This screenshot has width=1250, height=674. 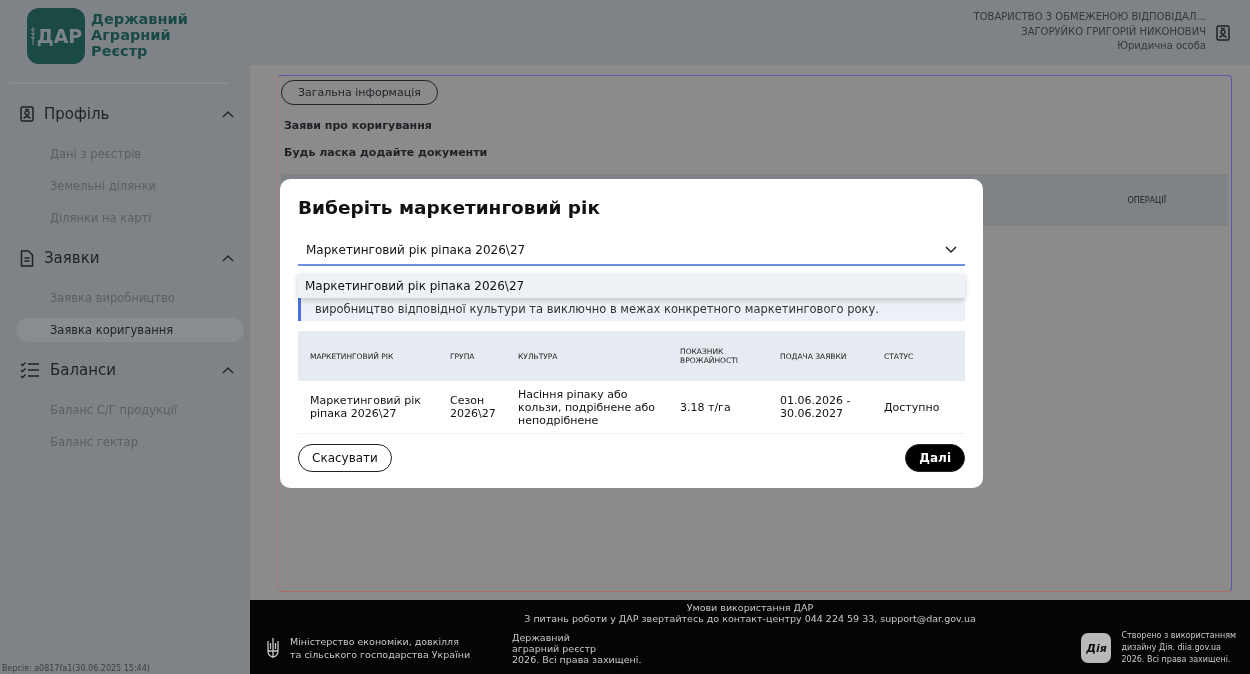 What do you see at coordinates (130, 330) in the screenshot?
I see `sidebar-item: Заявка коригування` at bounding box center [130, 330].